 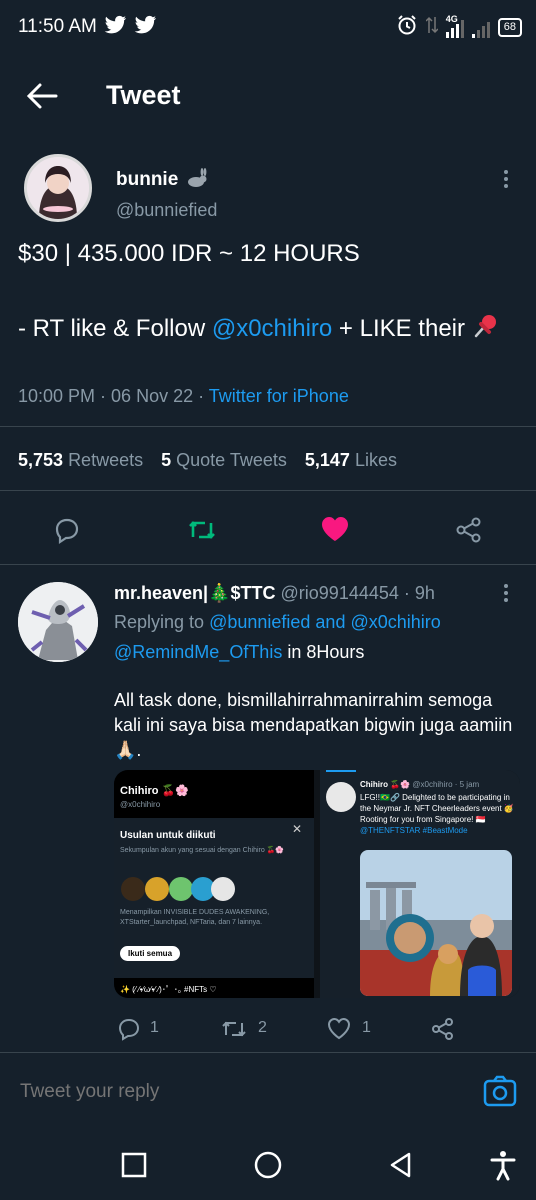 I want to click on media-indicator, so click(x=341, y=771).